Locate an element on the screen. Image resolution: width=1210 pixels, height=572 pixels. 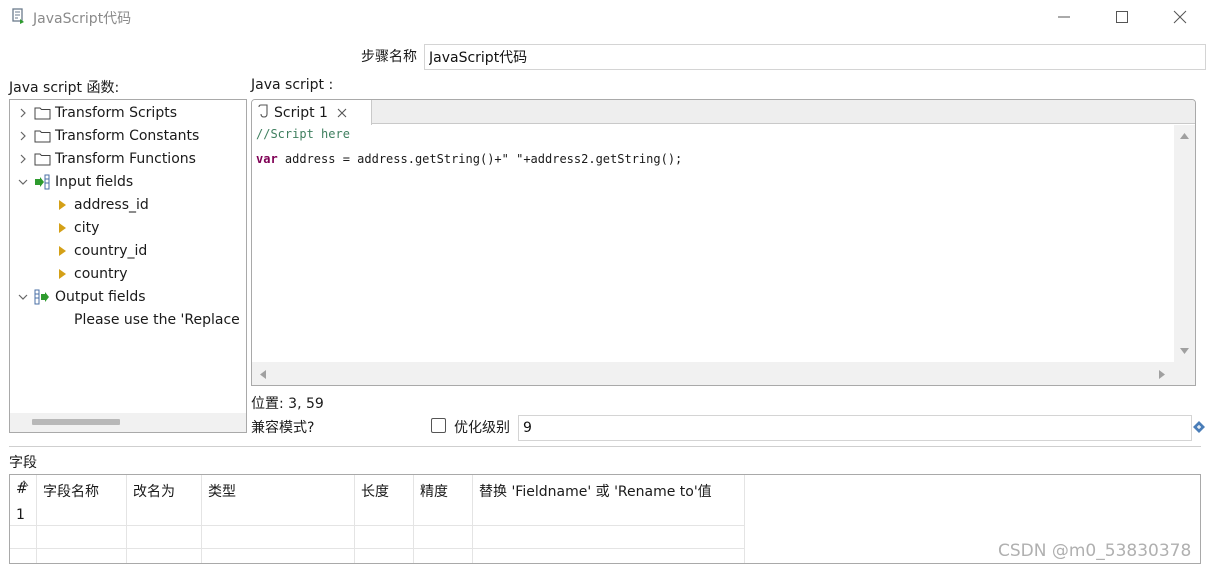
tree-item-transform-scripts: Transform Scripts is located at coordinates (96, 113).